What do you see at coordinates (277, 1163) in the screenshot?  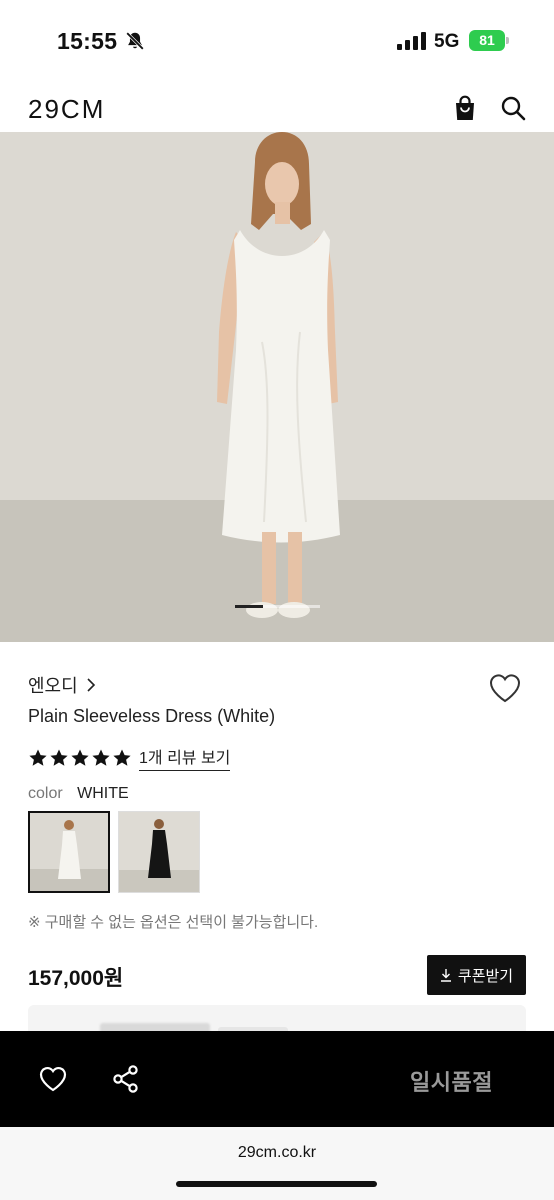 I see `browser-url-bar: 29cm.co.kr` at bounding box center [277, 1163].